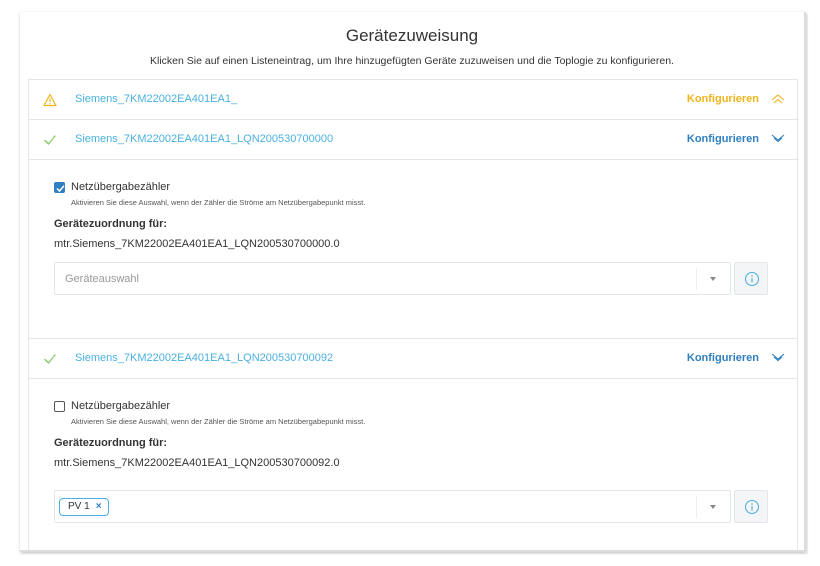 The width and height of the screenshot is (820, 566). I want to click on device-select: Geräteauswahl, so click(392, 278).